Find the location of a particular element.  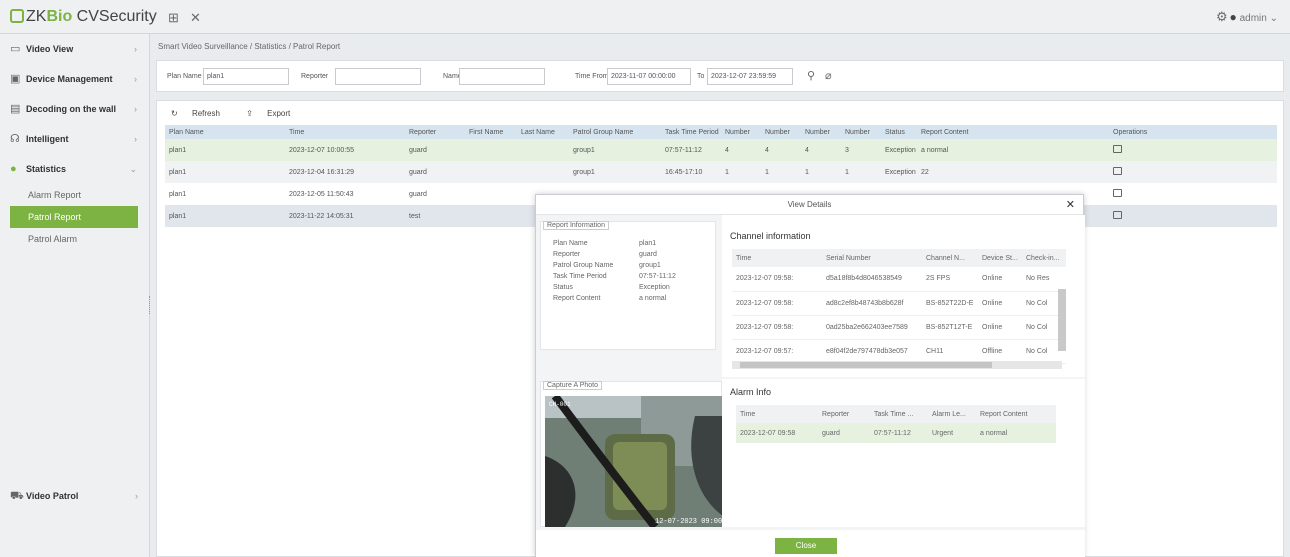

refresh-button: ↻ Refresh is located at coordinates (201, 113).